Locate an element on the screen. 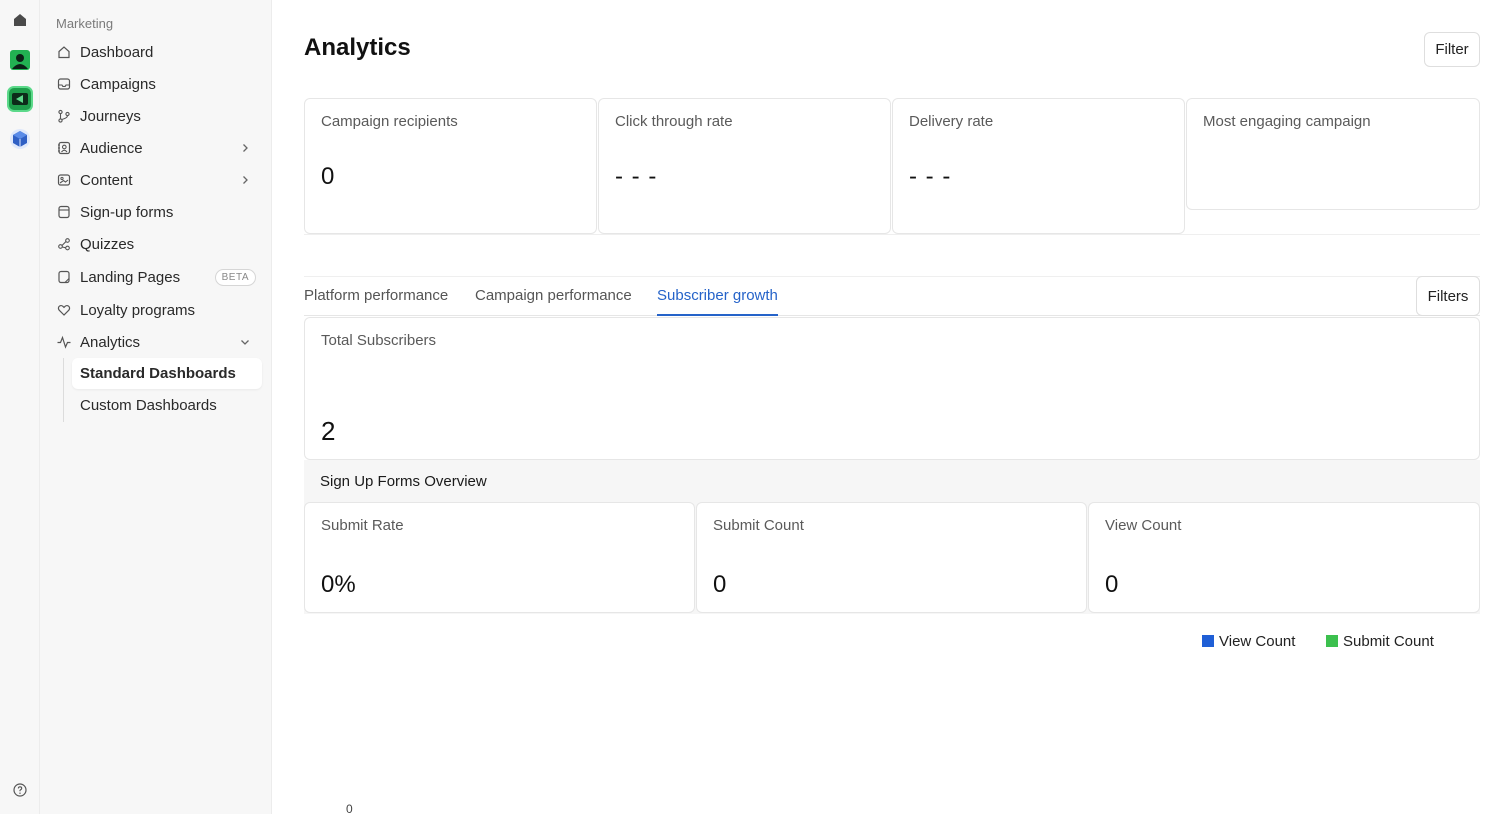 This screenshot has width=1512, height=814. help-icon is located at coordinates (20, 790).